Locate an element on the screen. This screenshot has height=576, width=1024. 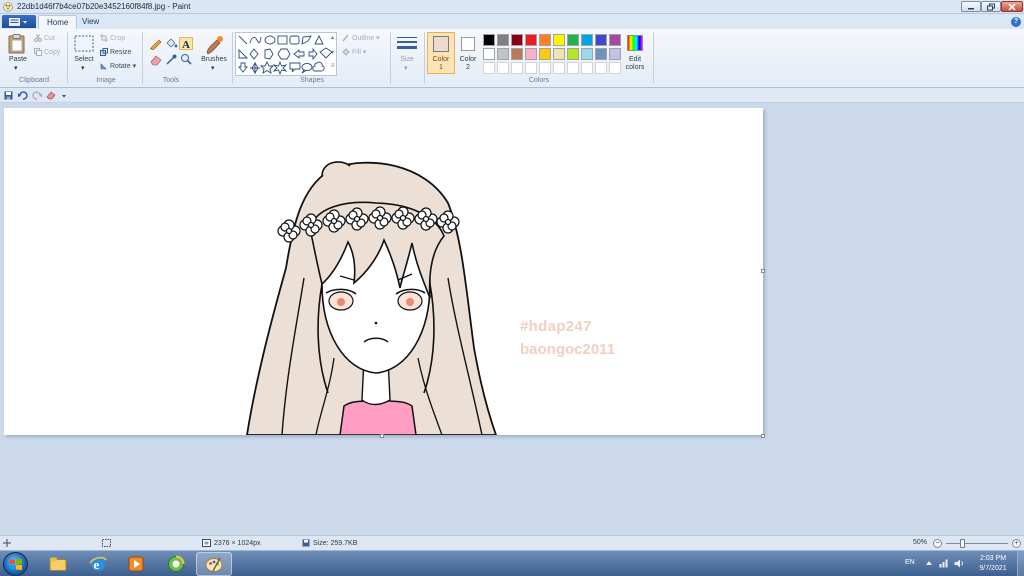
brushes-icon is located at coordinates (214, 45).